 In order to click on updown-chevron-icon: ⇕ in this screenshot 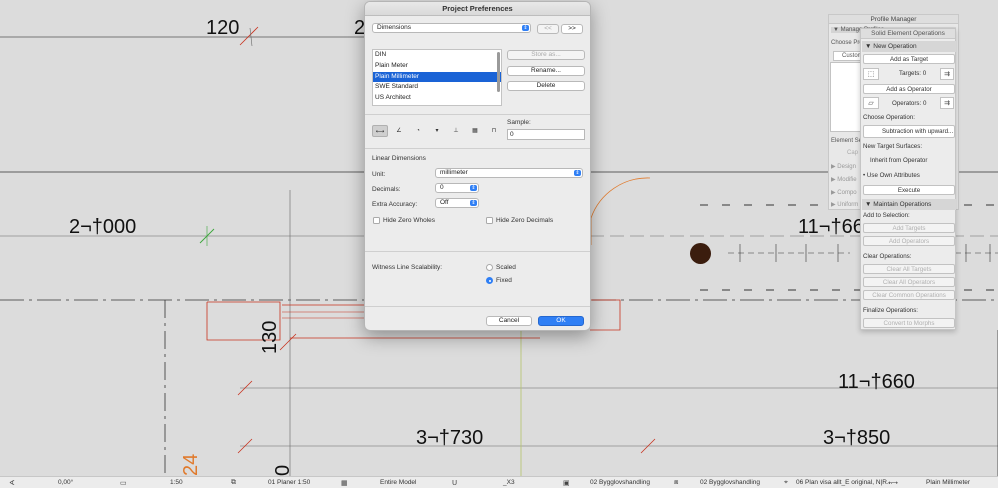, I will do `click(577, 173)`.